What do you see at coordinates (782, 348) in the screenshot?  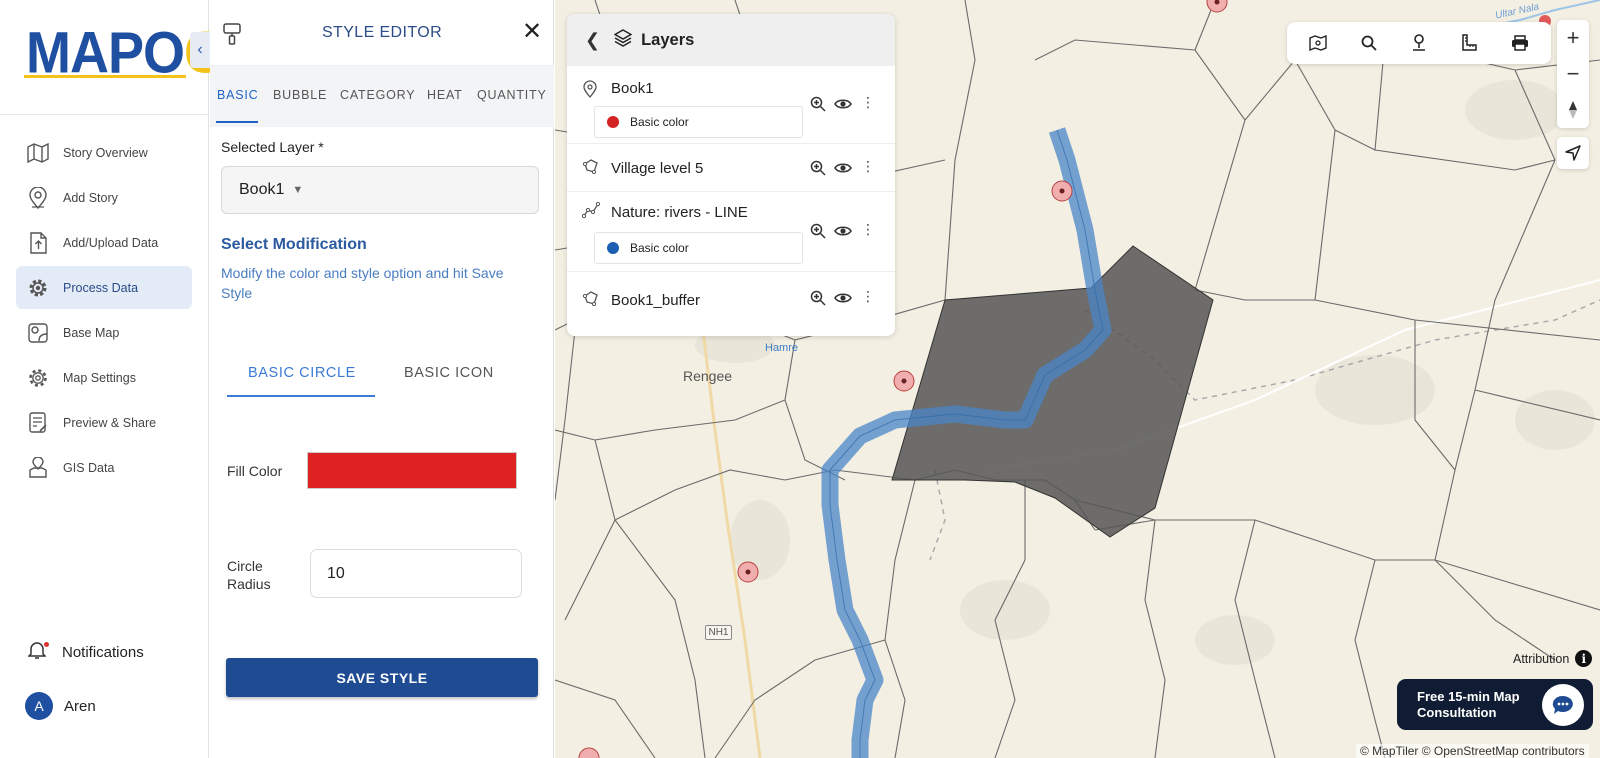 I see `map-label-hamre: Hamre` at bounding box center [782, 348].